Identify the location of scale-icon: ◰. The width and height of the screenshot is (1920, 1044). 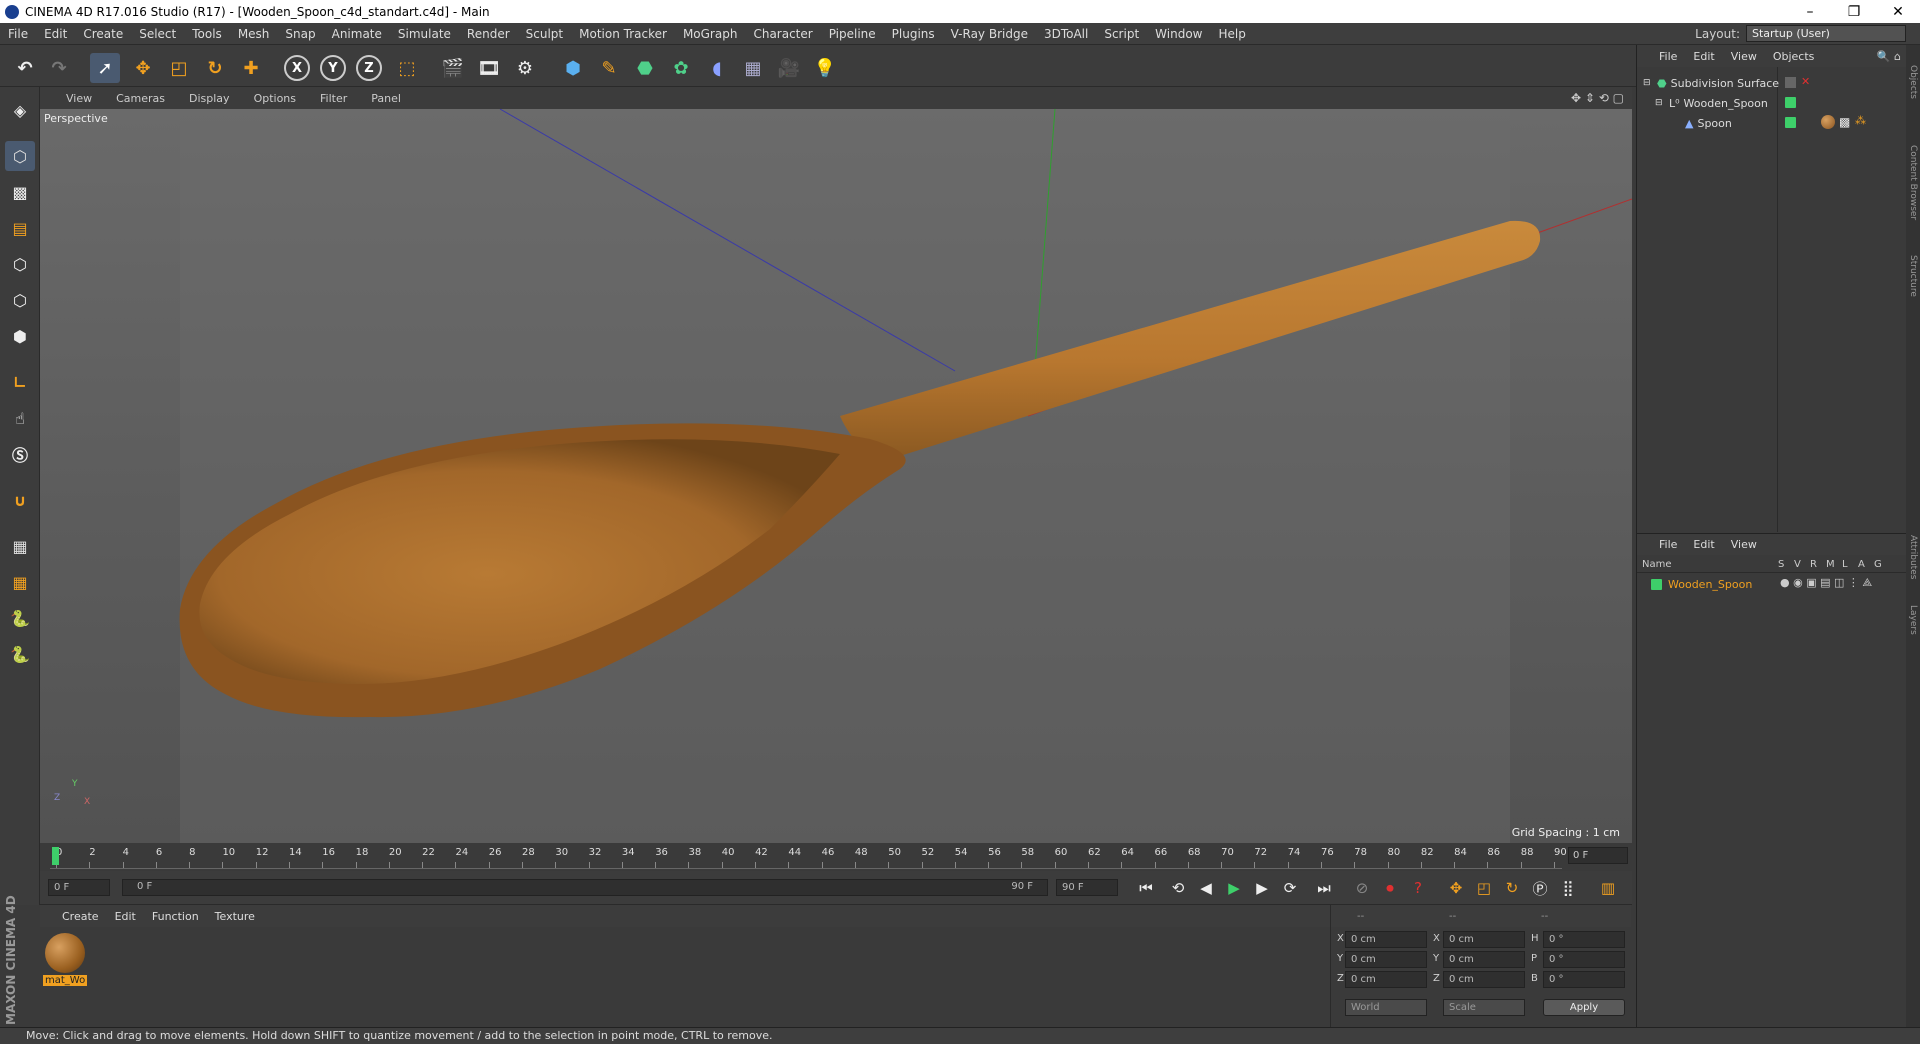
(179, 68).